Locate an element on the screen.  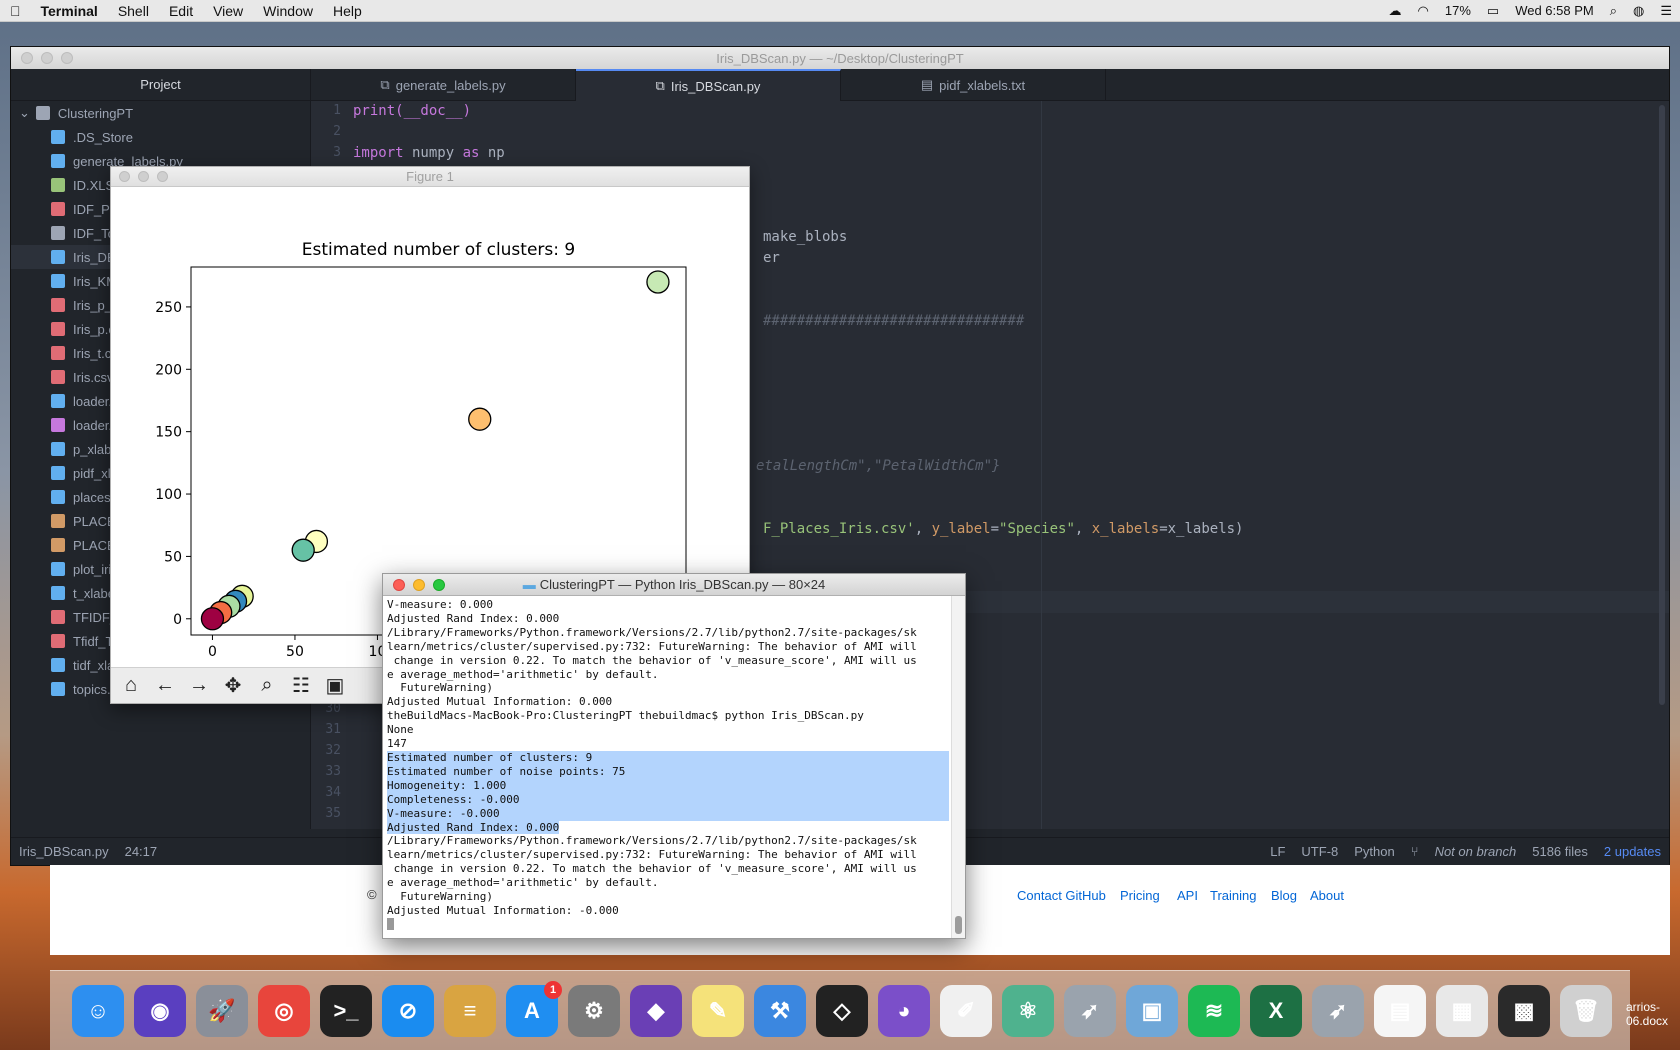
status-file-name: Iris_DBScan.py is located at coordinates (64, 851).